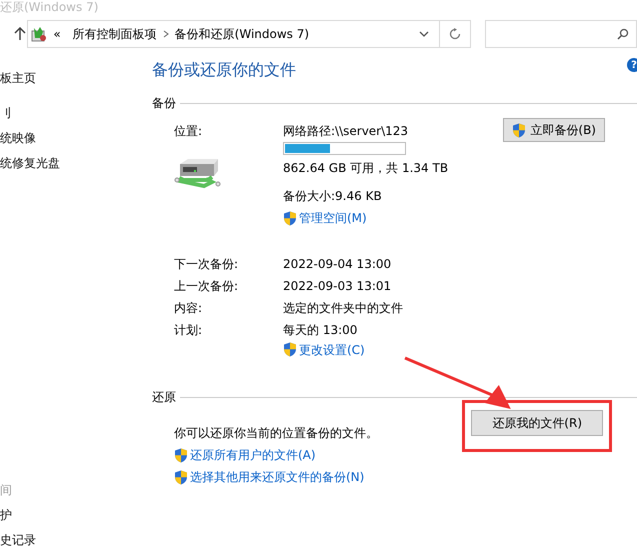 The width and height of the screenshot is (637, 555). I want to click on sidebar-link: 统映像, so click(70, 138).